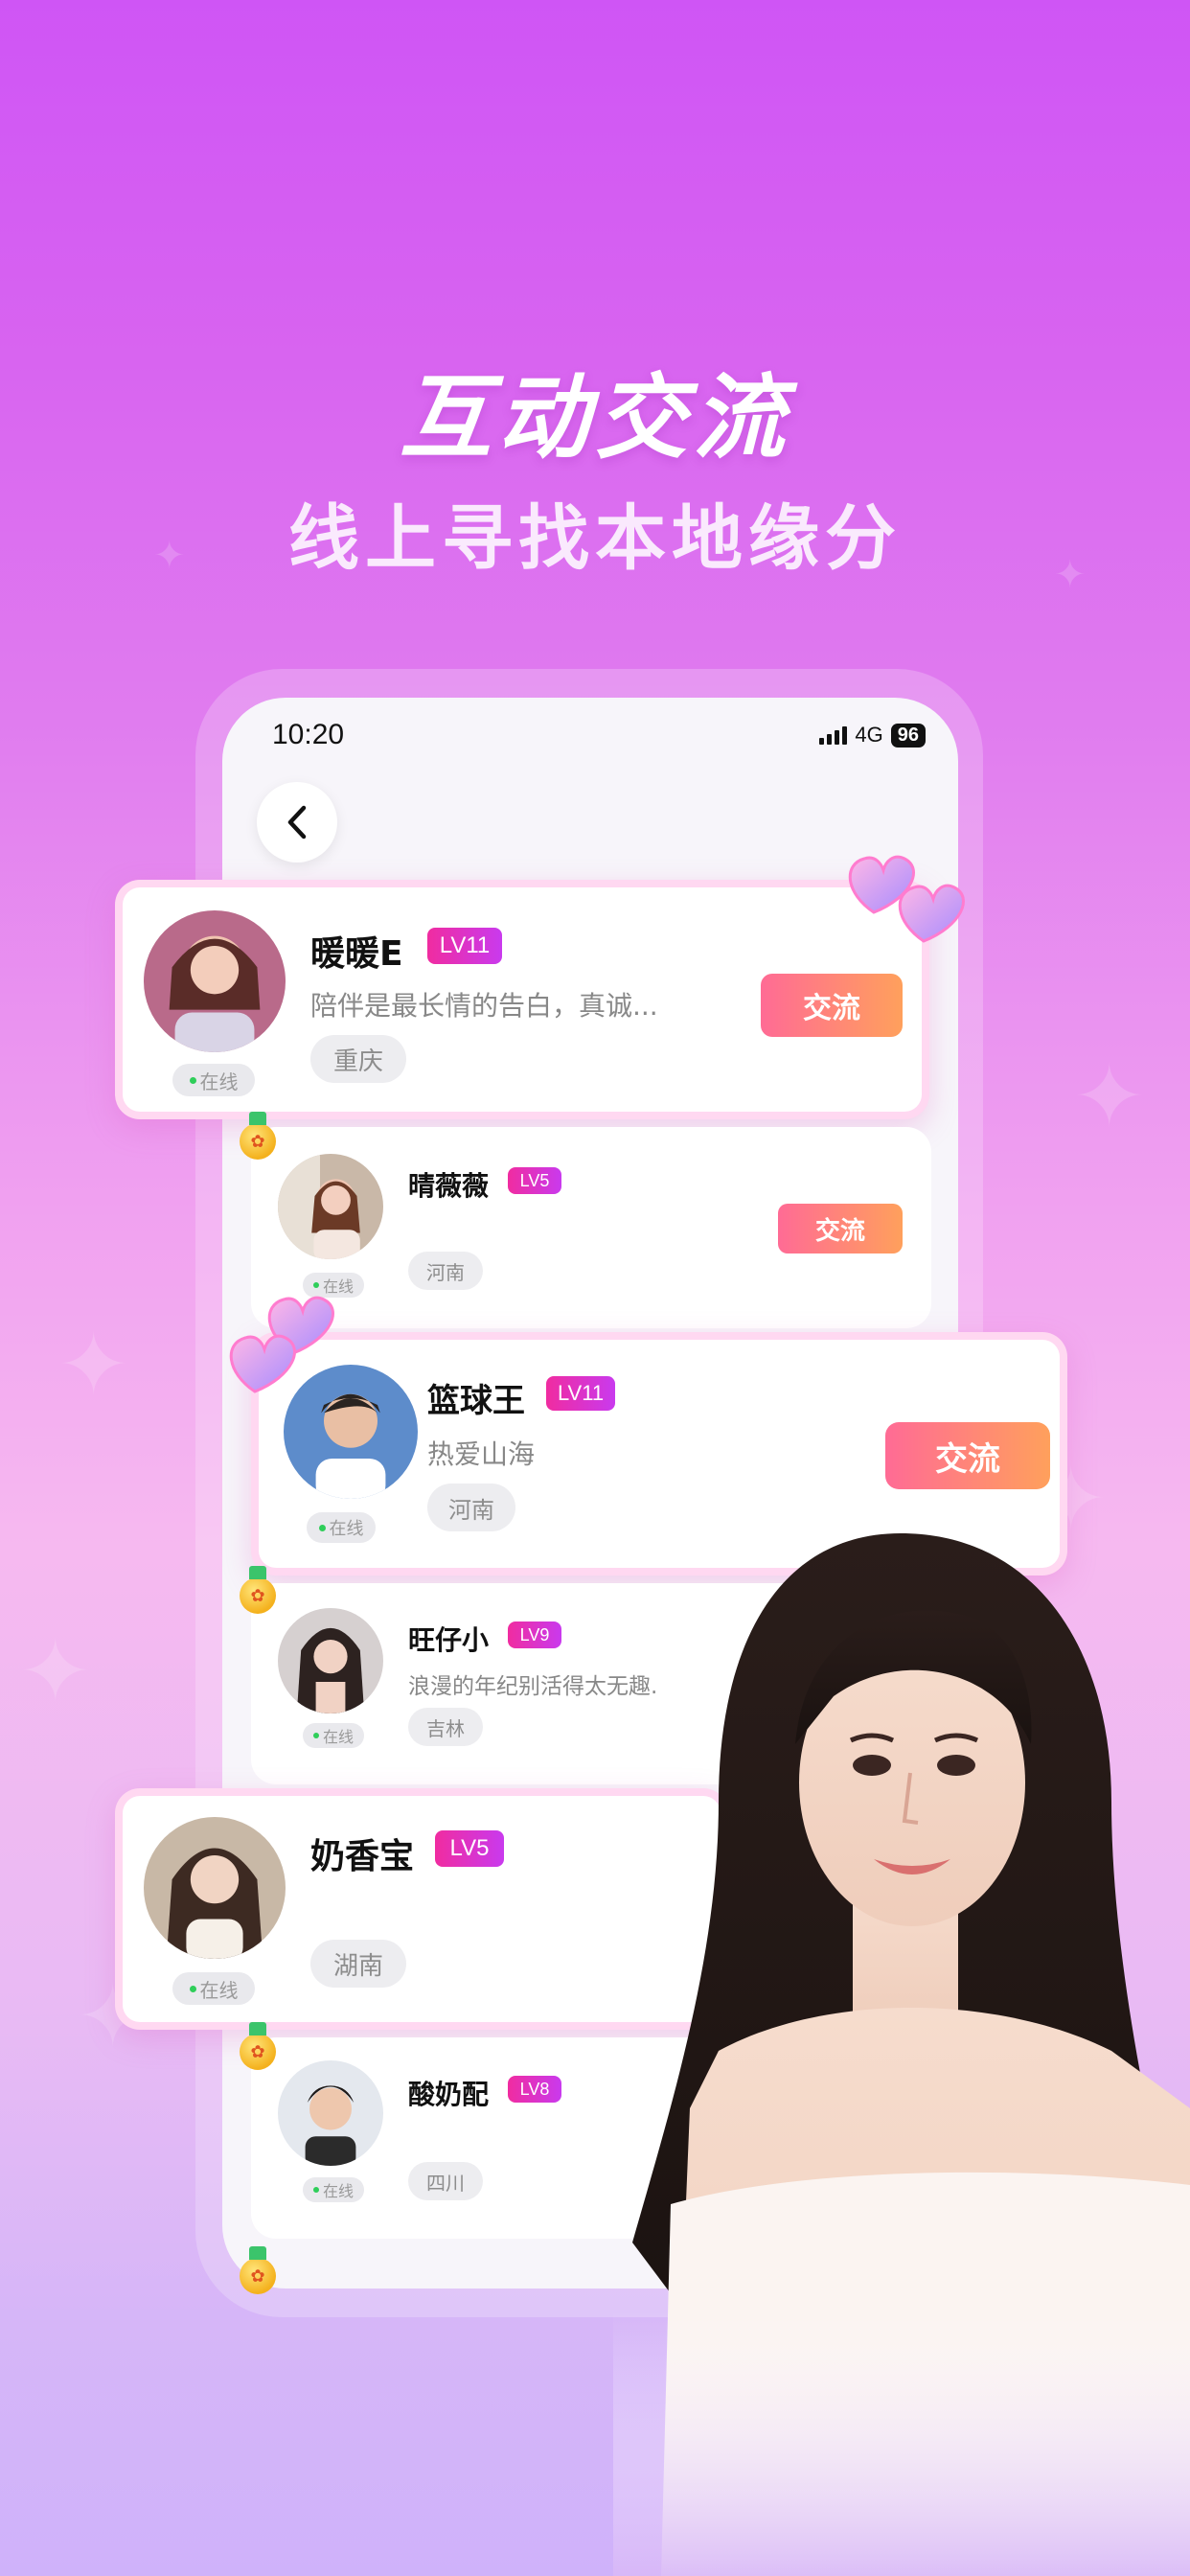  I want to click on user-card: 在线 暖暖E LV11 陪伴是最长情的告白，真诚... 重庆 交流, so click(522, 1000).